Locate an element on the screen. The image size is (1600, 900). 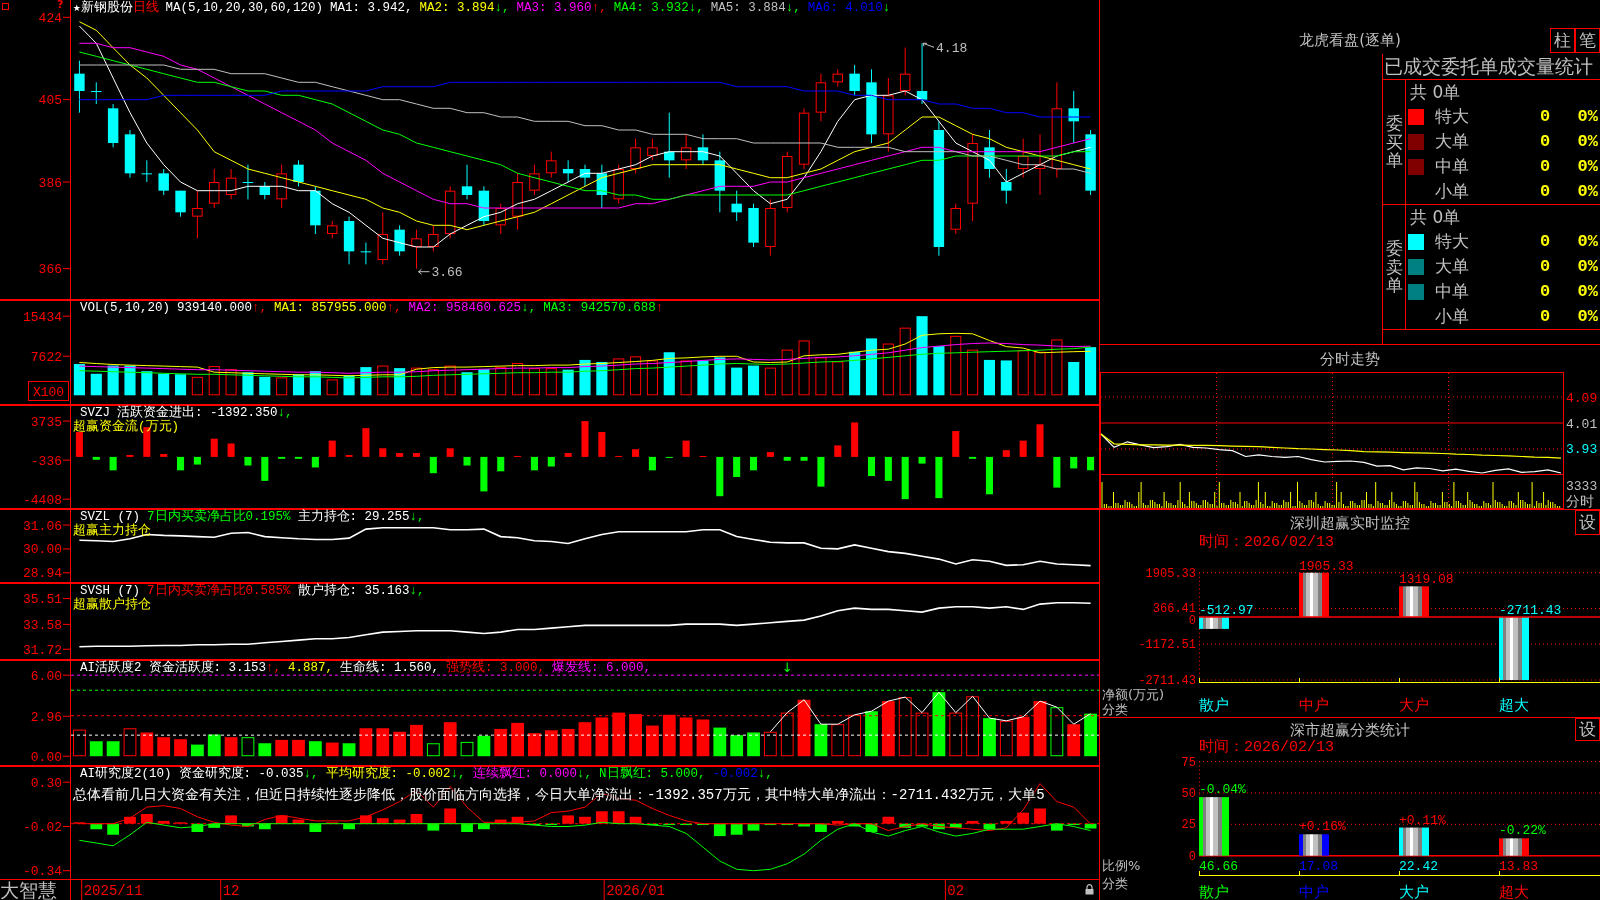
y-tick-label: 366 is located at coordinates (50, 270).